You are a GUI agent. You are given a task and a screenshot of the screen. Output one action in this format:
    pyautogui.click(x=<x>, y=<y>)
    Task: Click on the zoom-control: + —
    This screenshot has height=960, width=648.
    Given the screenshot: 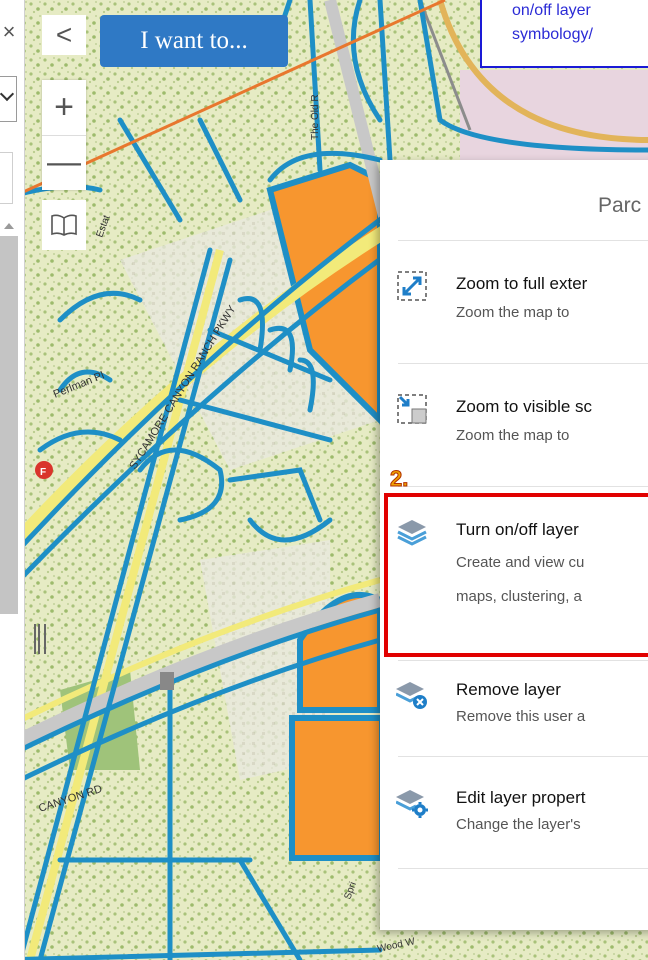 What is the action you would take?
    pyautogui.click(x=64, y=135)
    